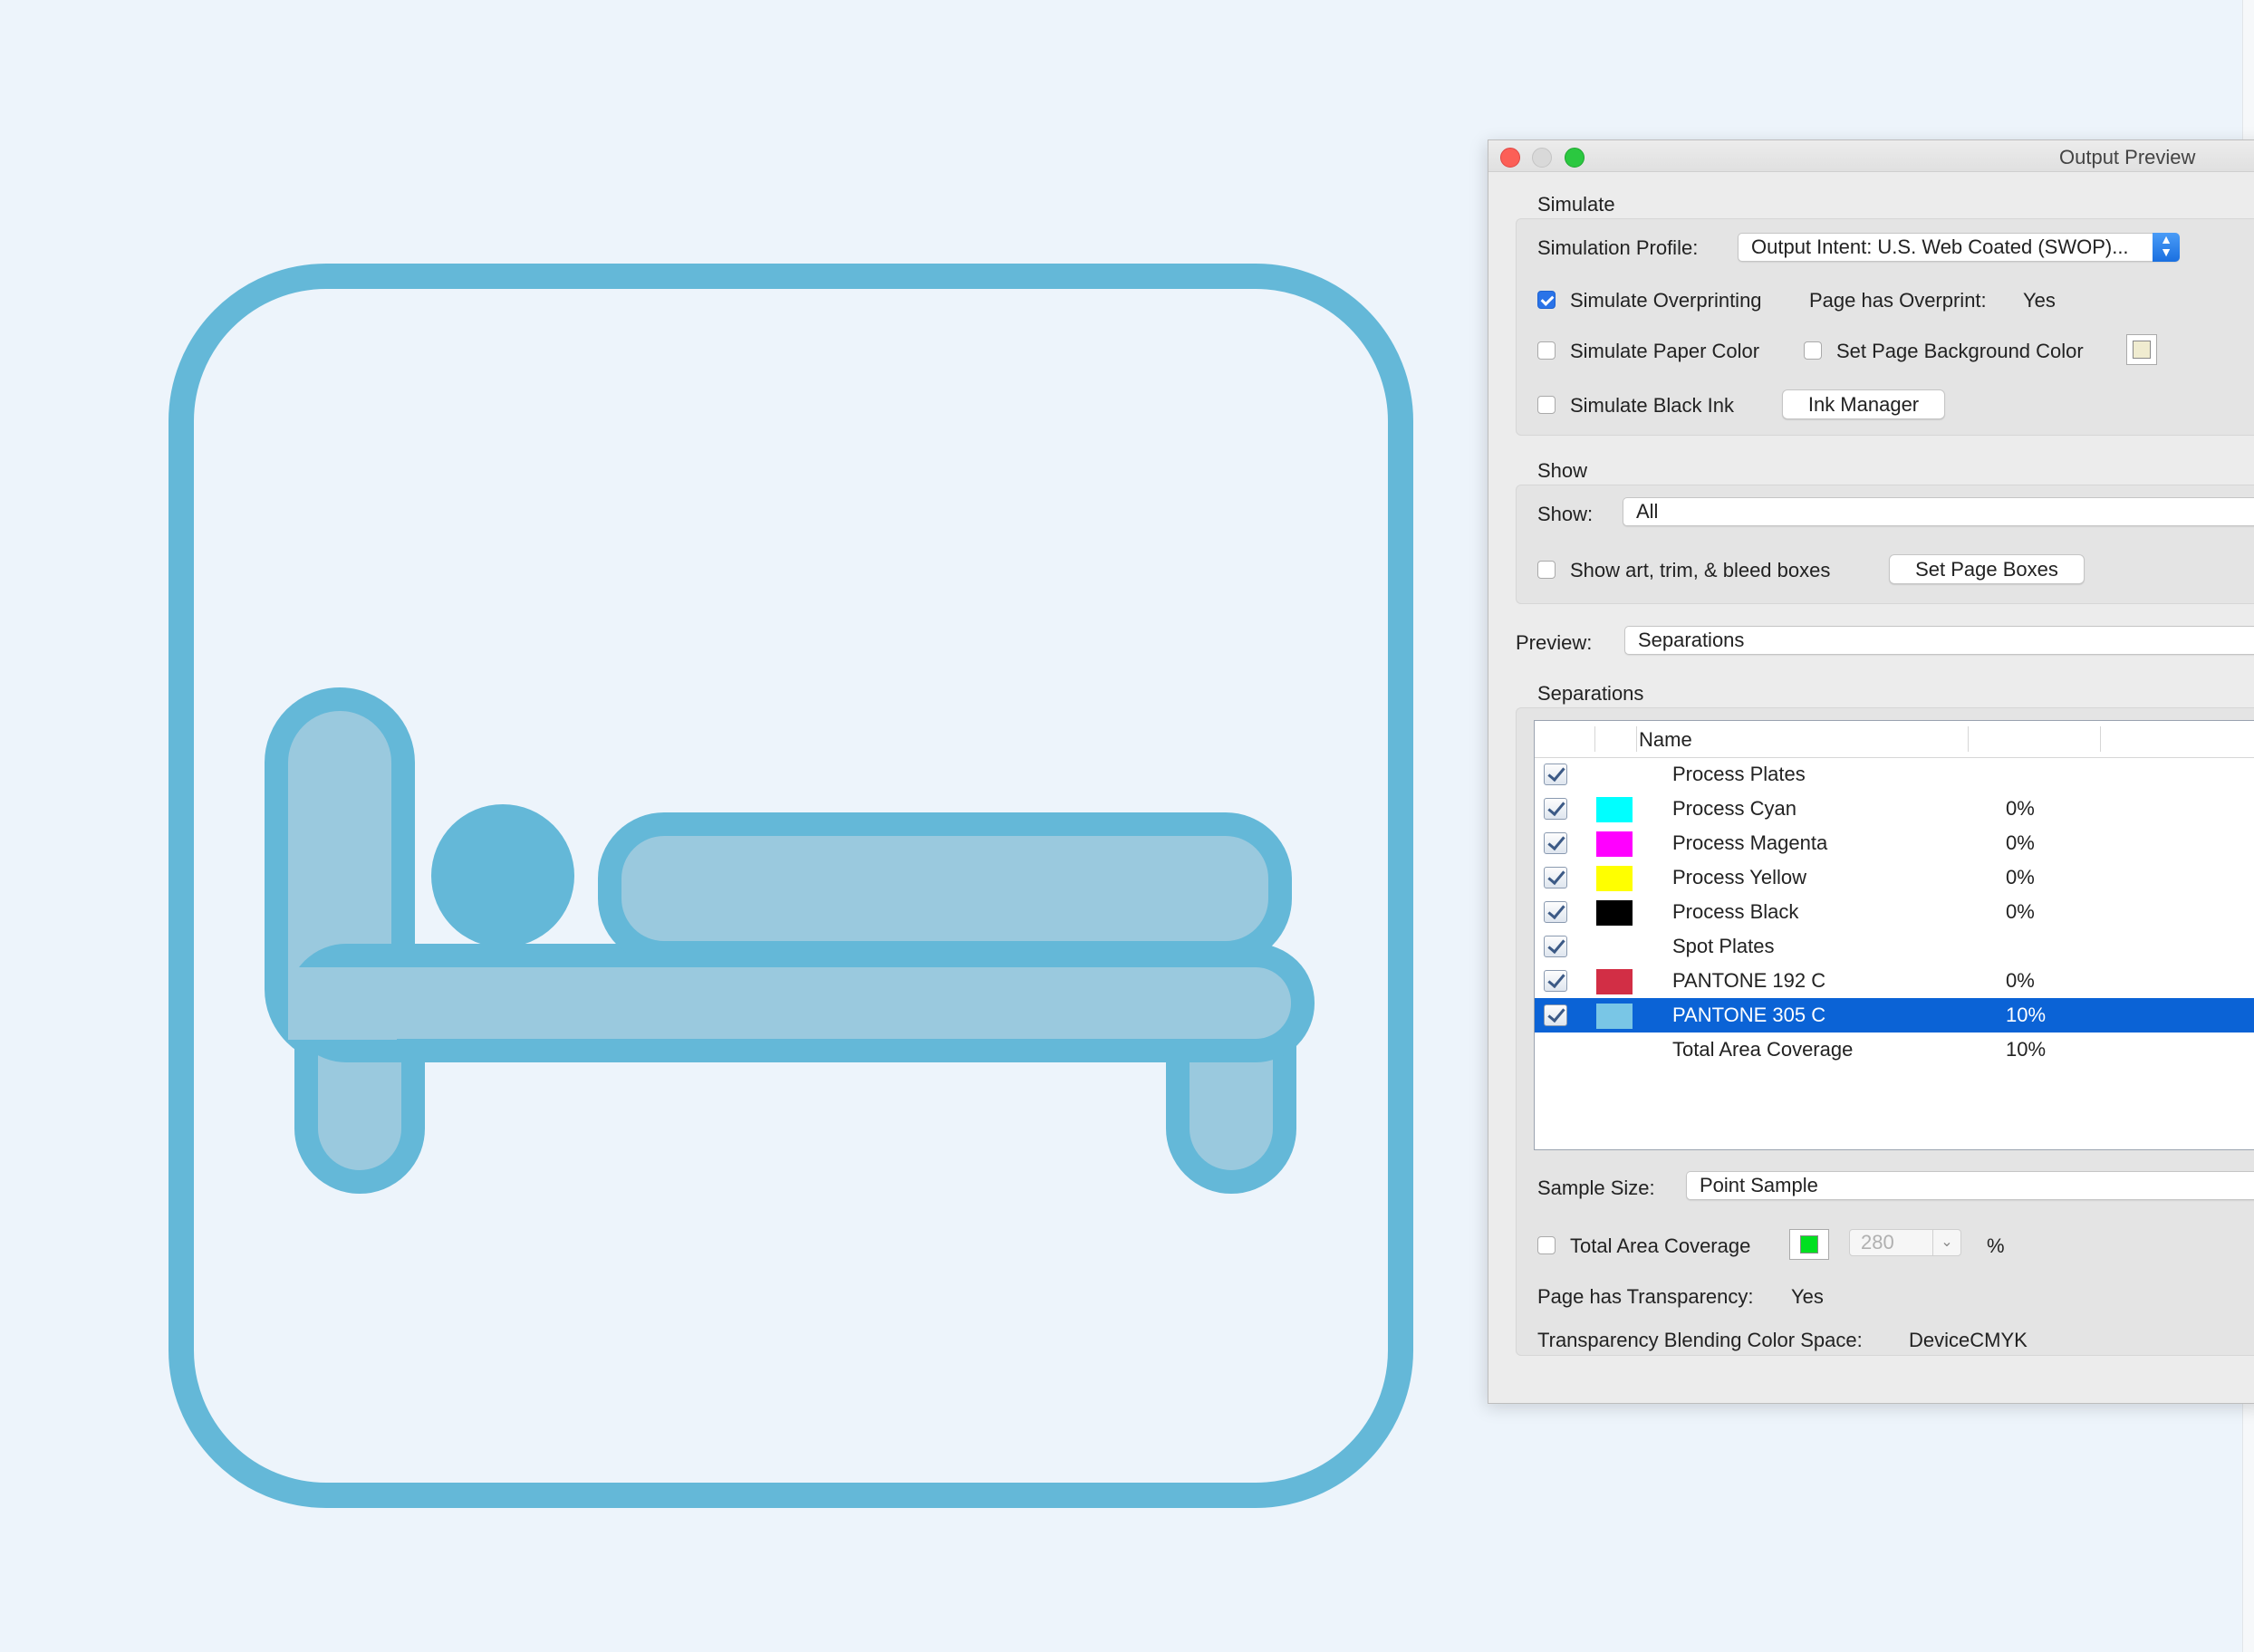 Image resolution: width=2254 pixels, height=1652 pixels. I want to click on bed-blanket, so click(945, 888).